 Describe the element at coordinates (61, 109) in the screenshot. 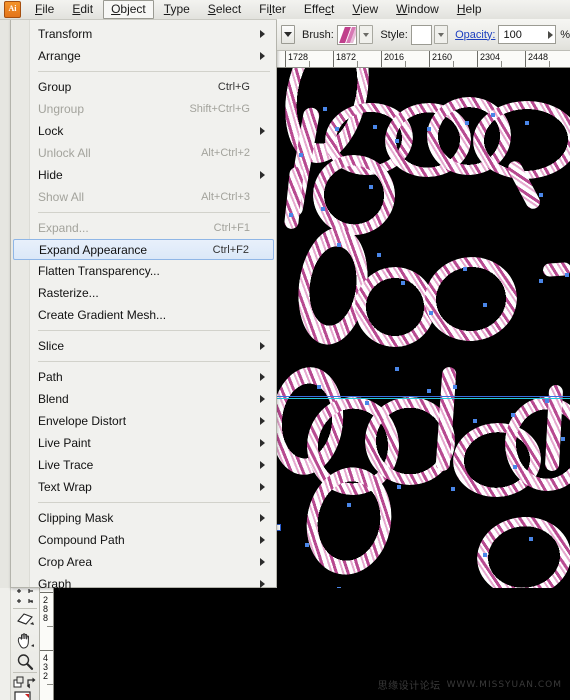

I see `menu-item-label: Ungroup` at that location.